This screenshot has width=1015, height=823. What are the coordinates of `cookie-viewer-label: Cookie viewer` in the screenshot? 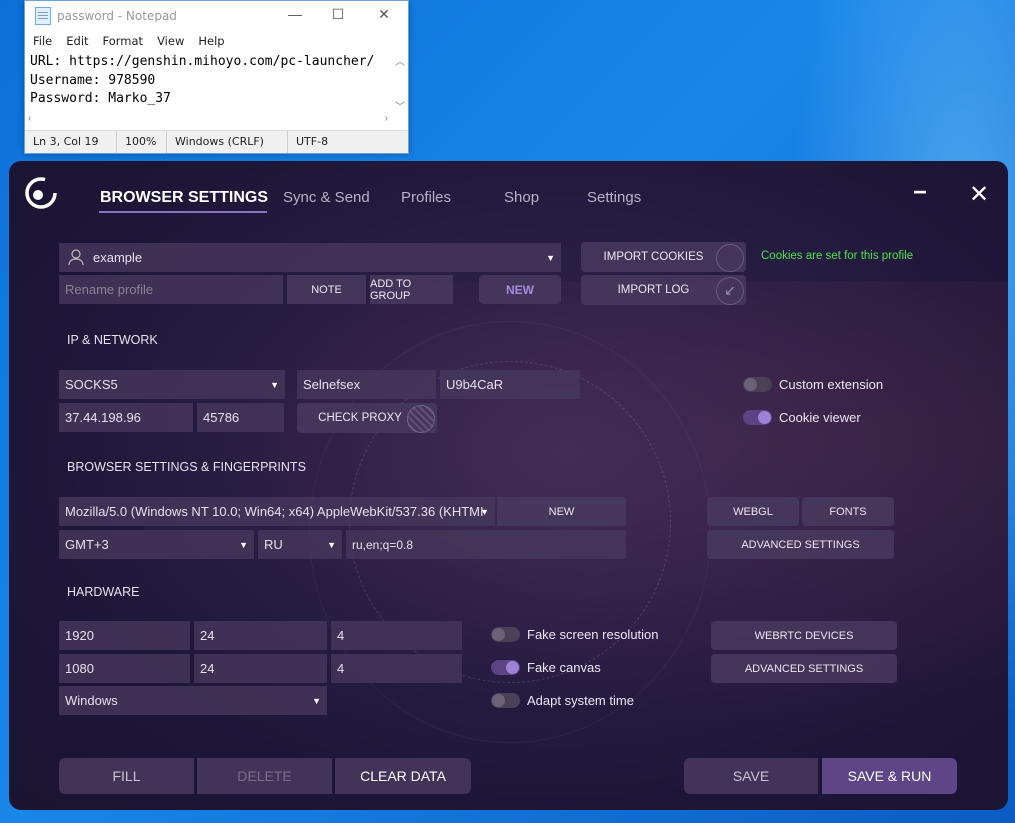 It's located at (820, 417).